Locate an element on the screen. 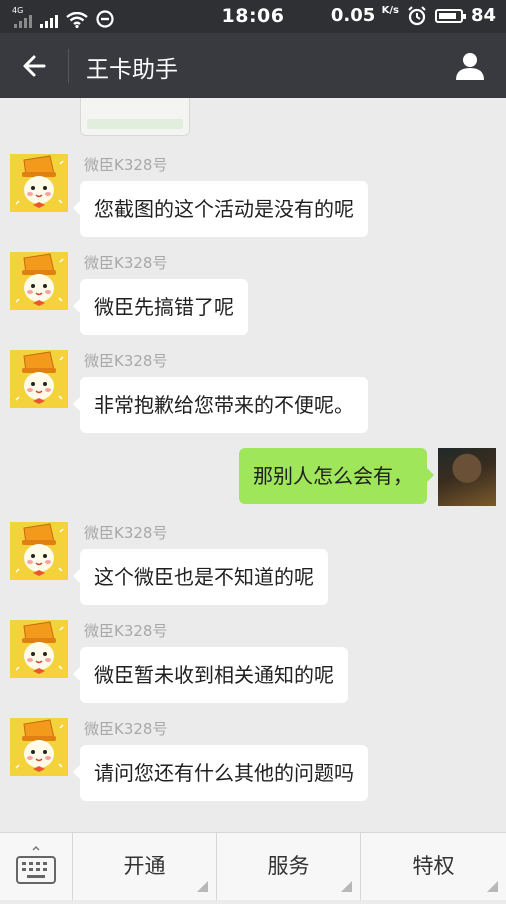  status-bar: 4G 18:06 0.05 K/s 84 is located at coordinates (253, 16).